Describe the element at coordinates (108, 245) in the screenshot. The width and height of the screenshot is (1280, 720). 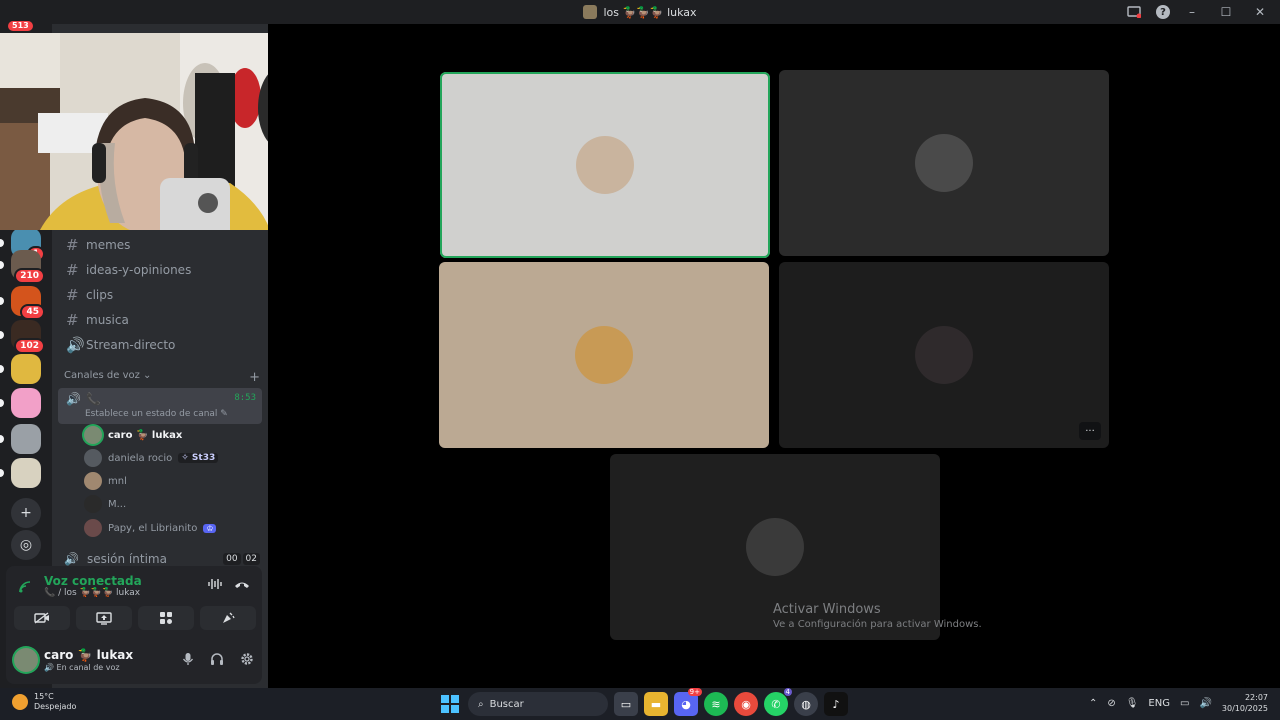
I see `channel-name: memes` at that location.